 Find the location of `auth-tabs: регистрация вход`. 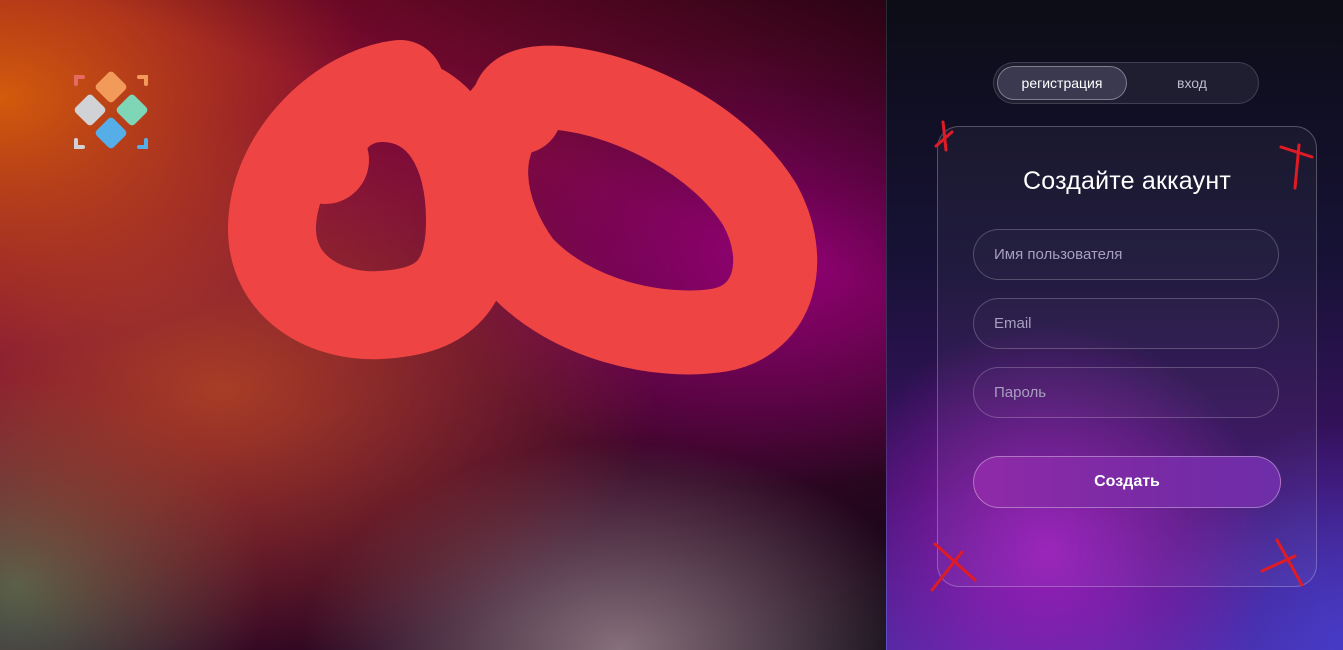

auth-tabs: регистрация вход is located at coordinates (1126, 83).